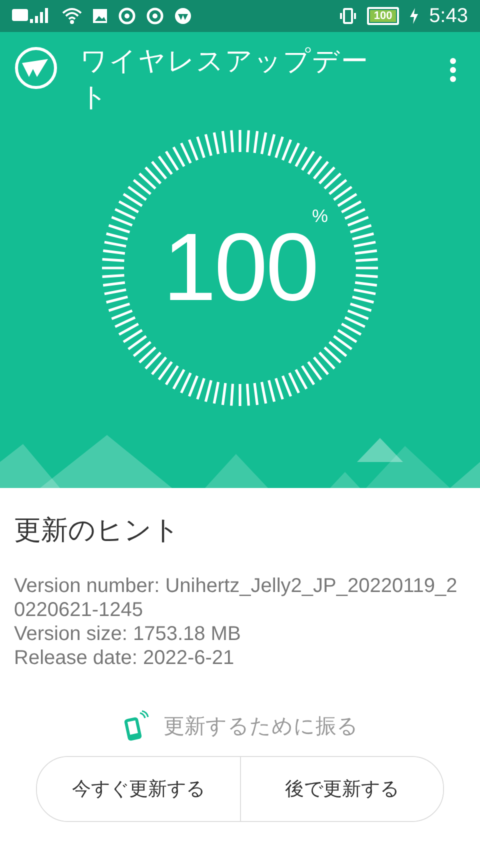  Describe the element at coordinates (448, 16) in the screenshot. I see `clock: 5:43` at that location.